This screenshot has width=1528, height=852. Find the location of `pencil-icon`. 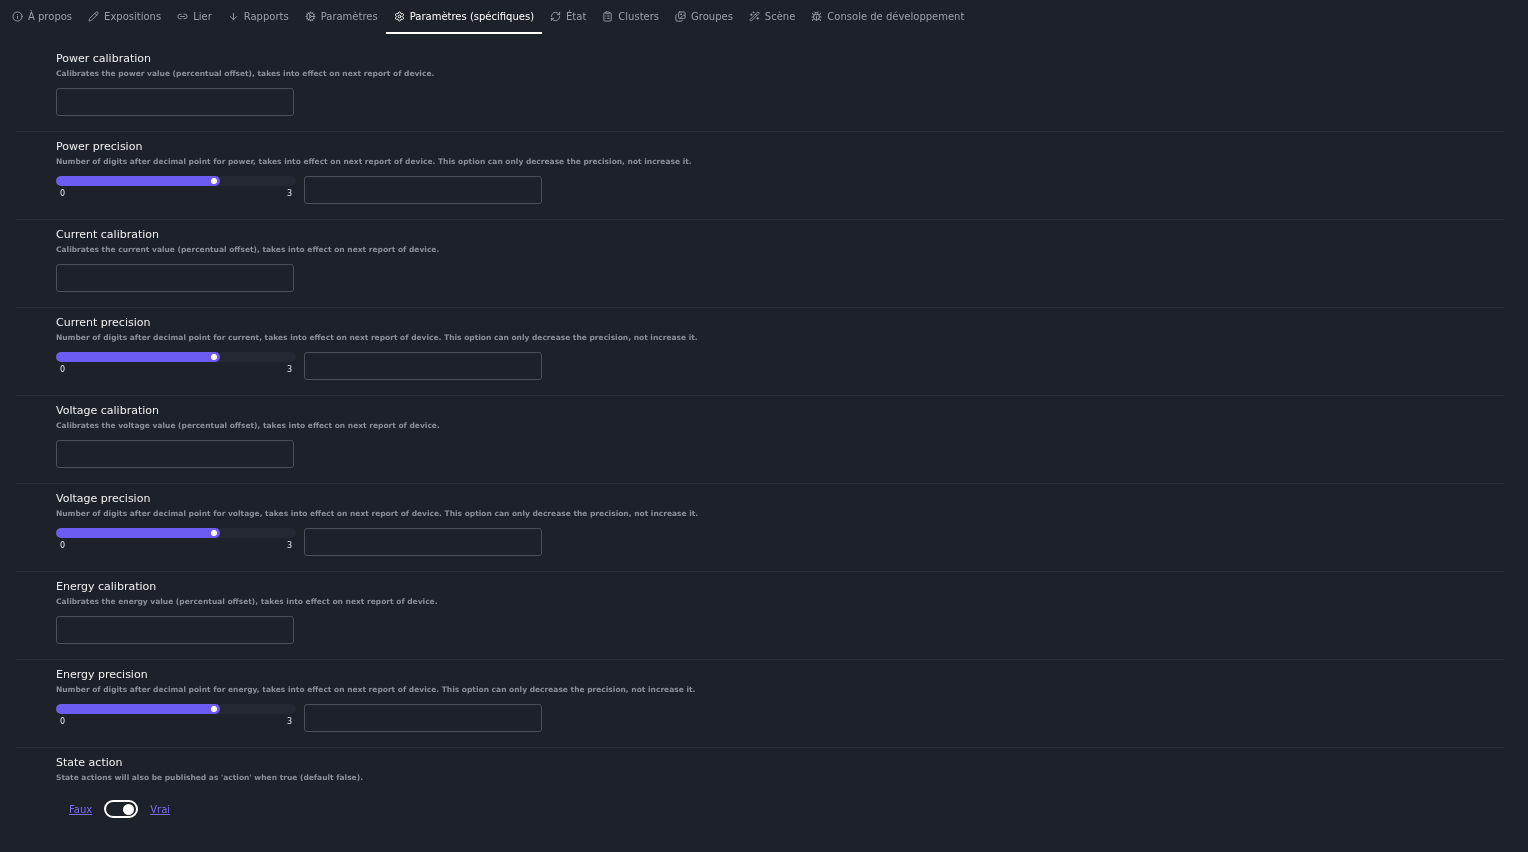

pencil-icon is located at coordinates (94, 16).